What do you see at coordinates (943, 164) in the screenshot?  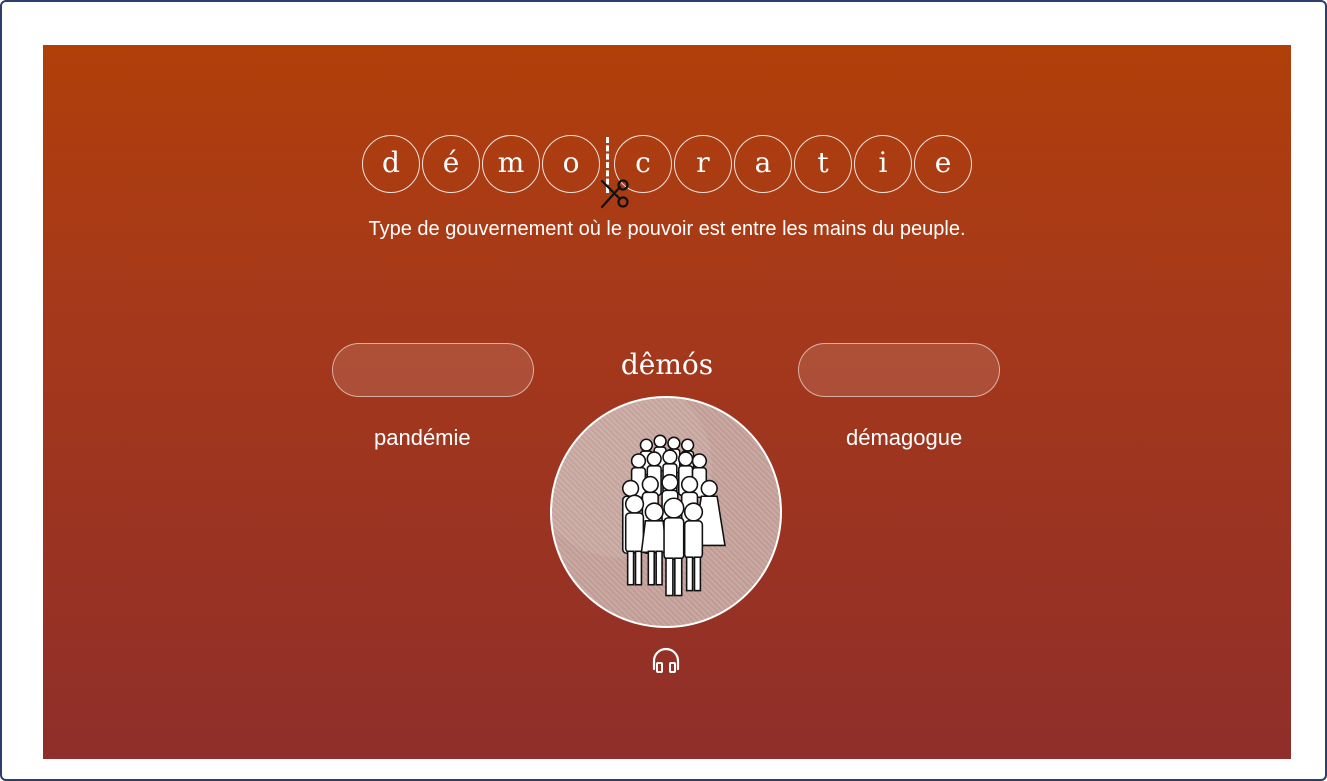 I see `letter-circle: e` at bounding box center [943, 164].